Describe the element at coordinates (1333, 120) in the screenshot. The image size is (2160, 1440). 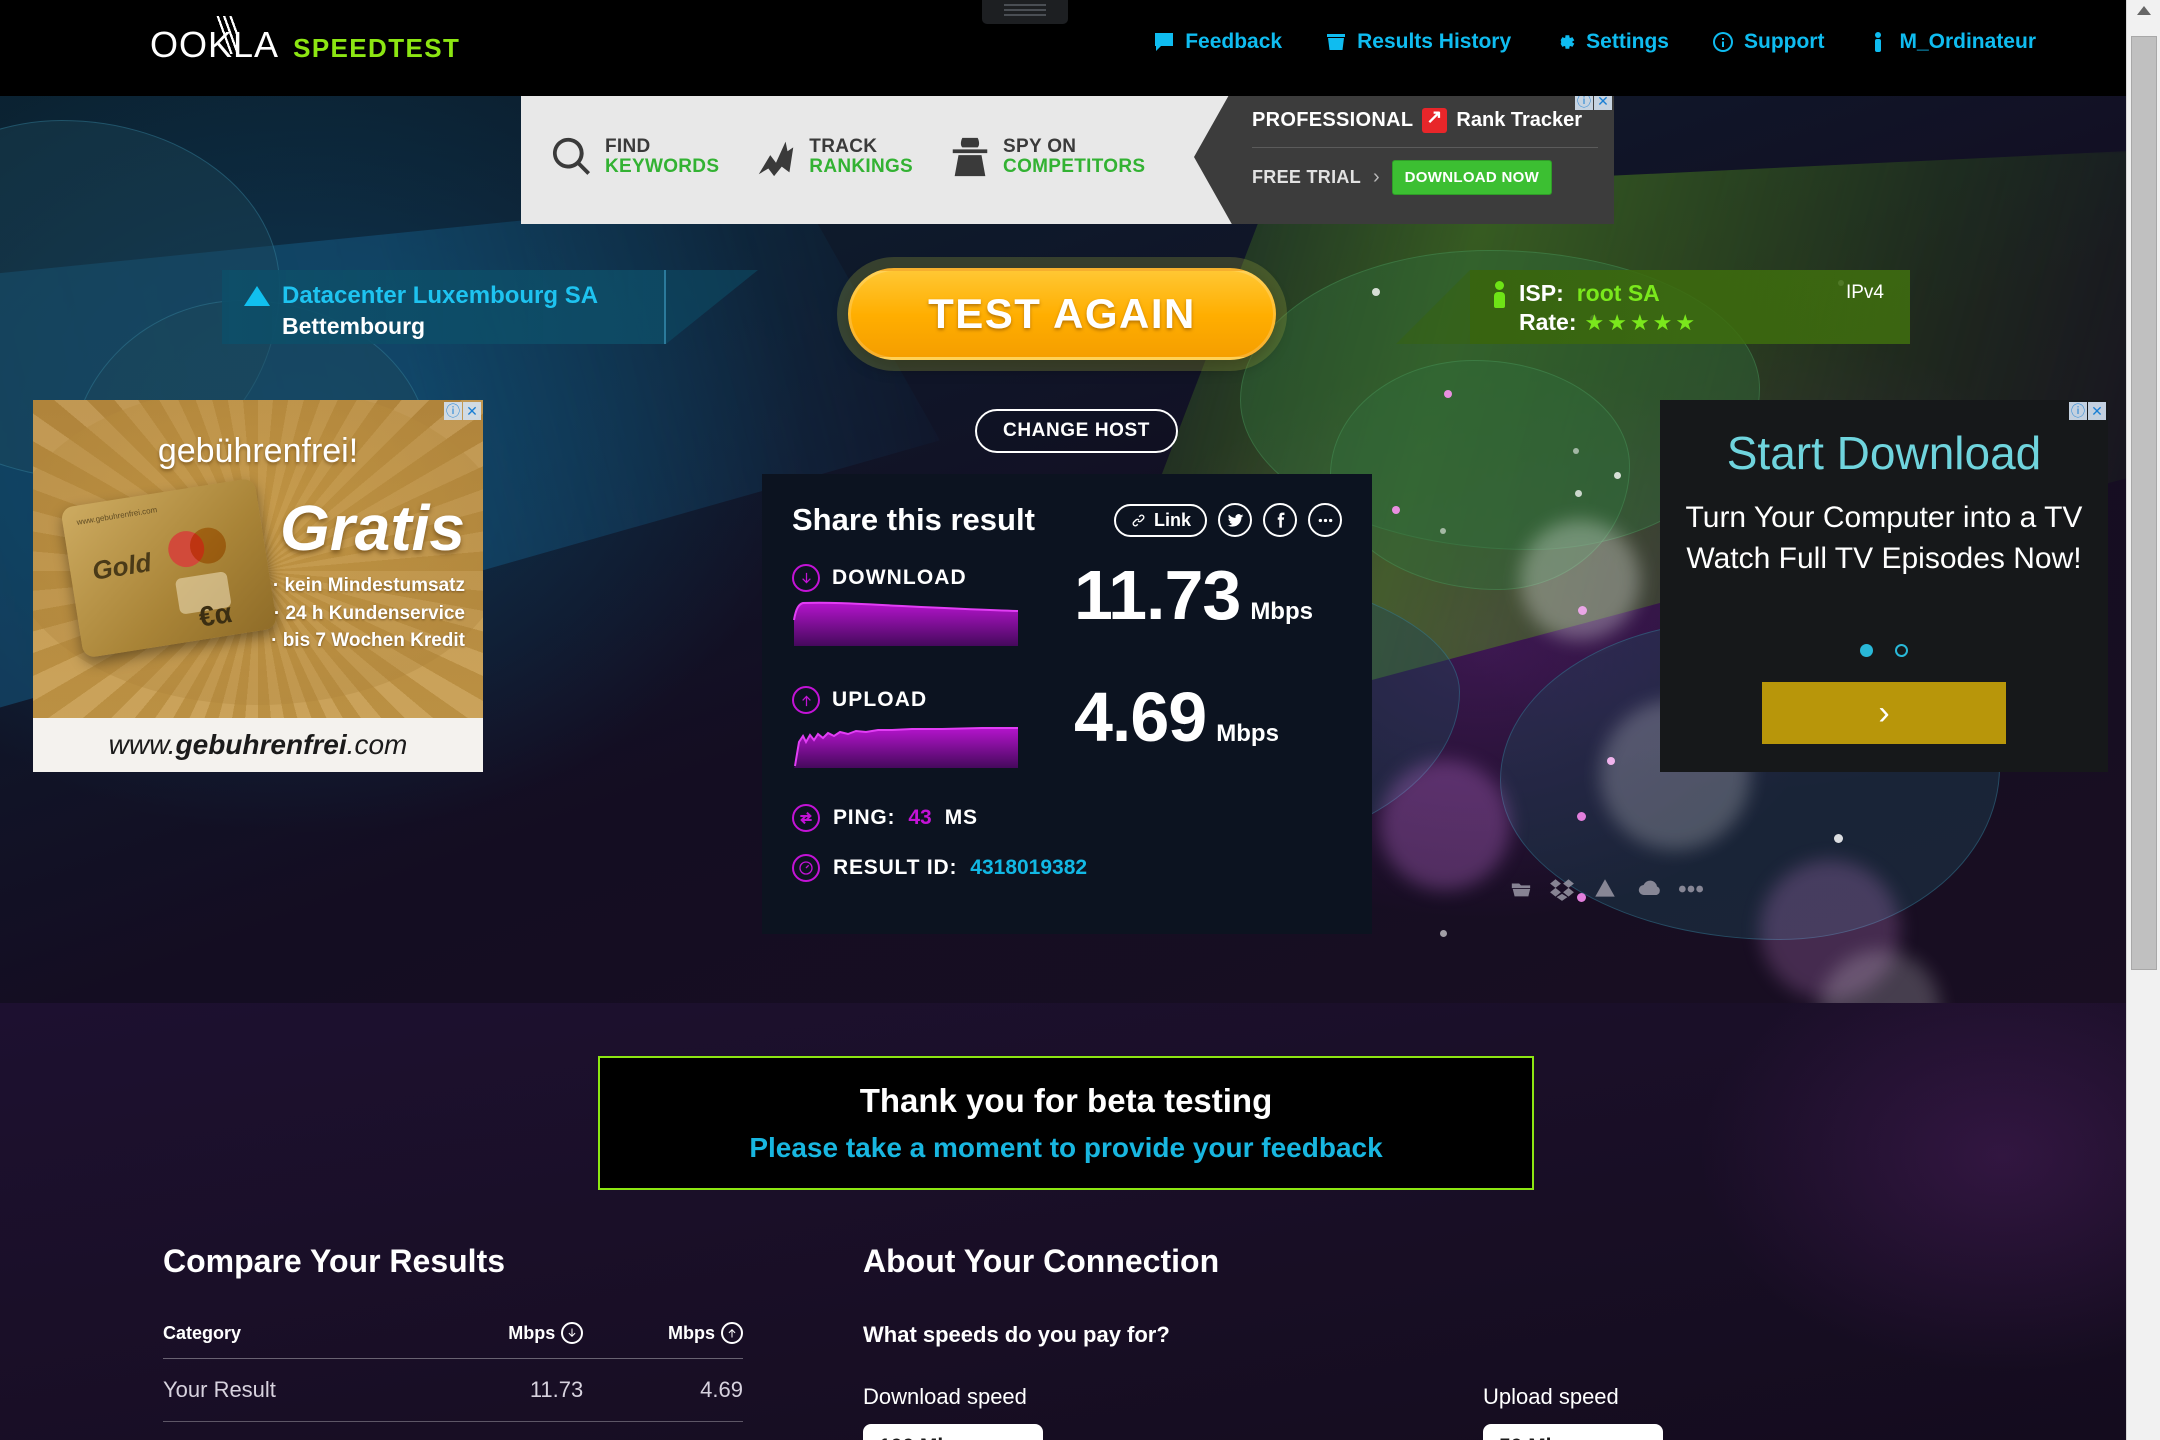
I see `ad-professional-label: PROFESSIONAL` at that location.